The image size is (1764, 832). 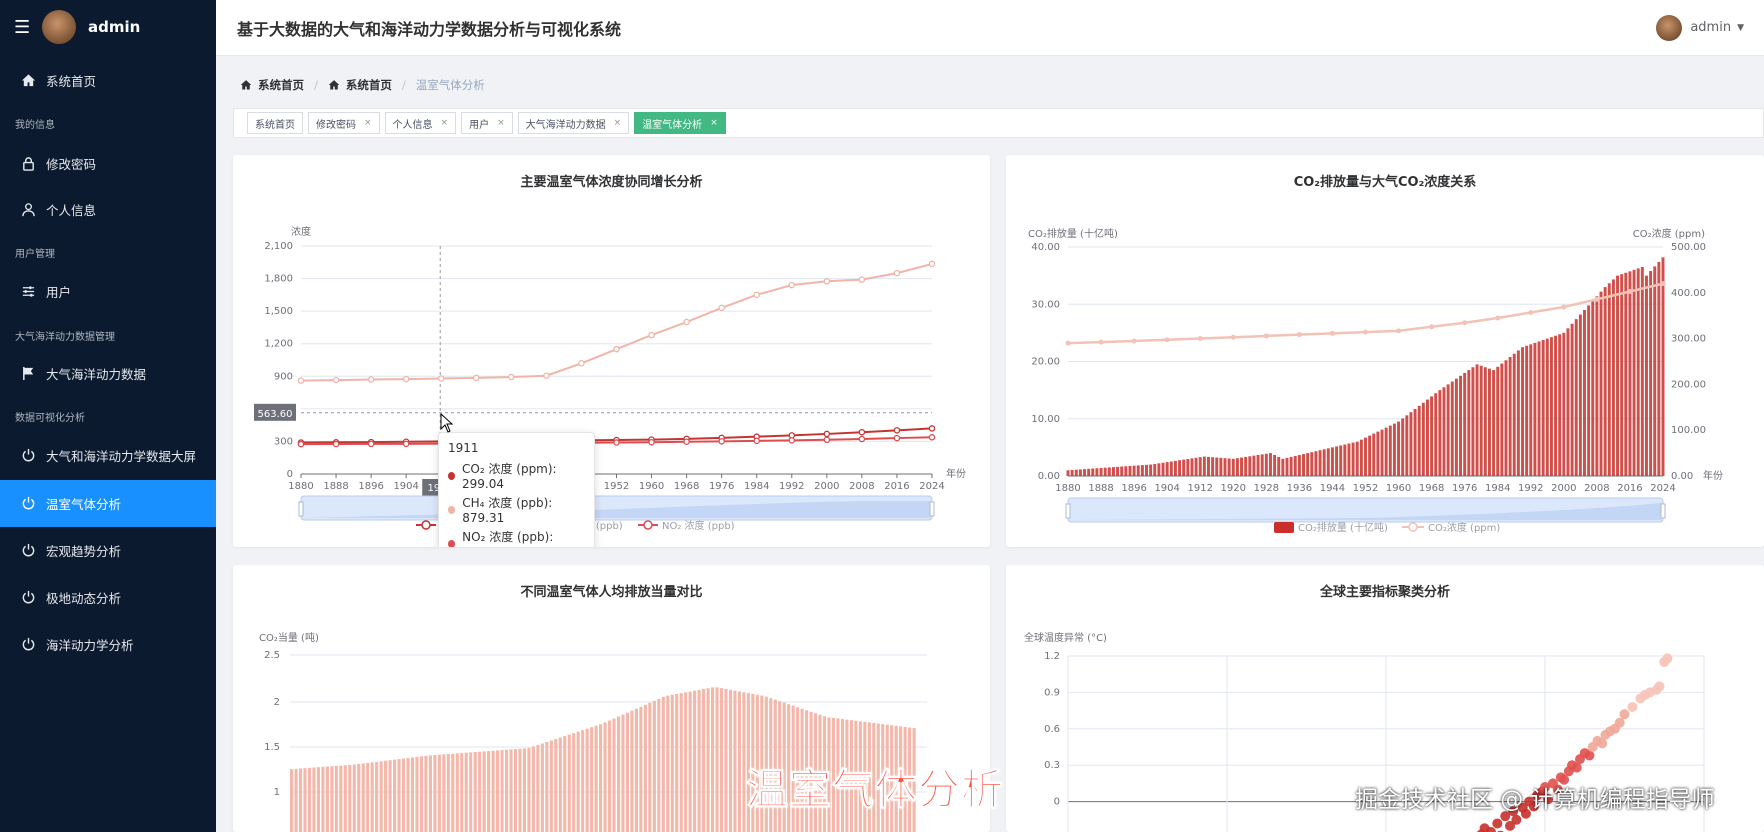 I want to click on tag-5: 大气海洋动力数据 ×, so click(x=573, y=123).